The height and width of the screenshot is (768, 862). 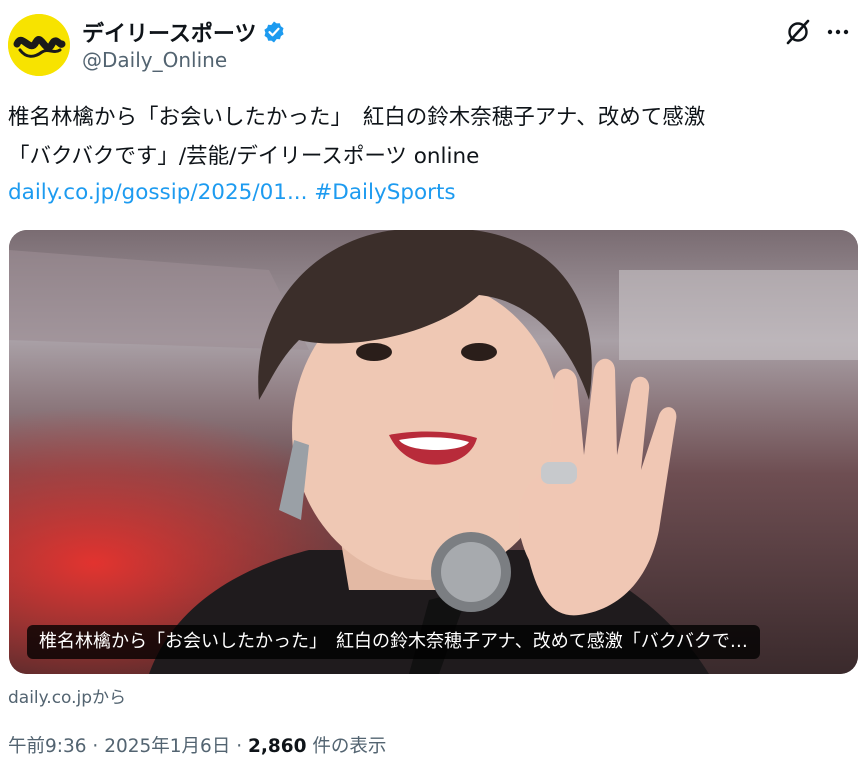 What do you see at coordinates (47, 745) in the screenshot?
I see `tweet-time: 午前9:36` at bounding box center [47, 745].